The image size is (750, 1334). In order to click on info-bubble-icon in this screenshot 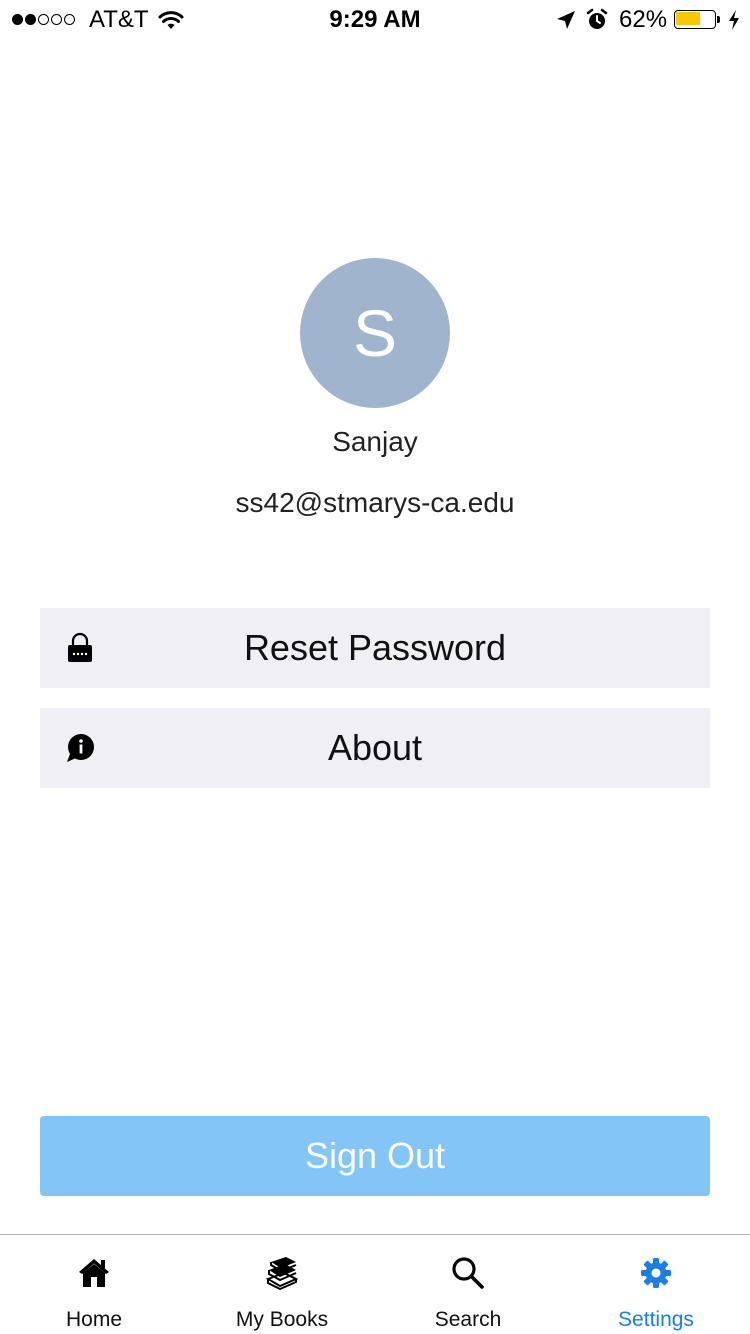, I will do `click(80, 748)`.